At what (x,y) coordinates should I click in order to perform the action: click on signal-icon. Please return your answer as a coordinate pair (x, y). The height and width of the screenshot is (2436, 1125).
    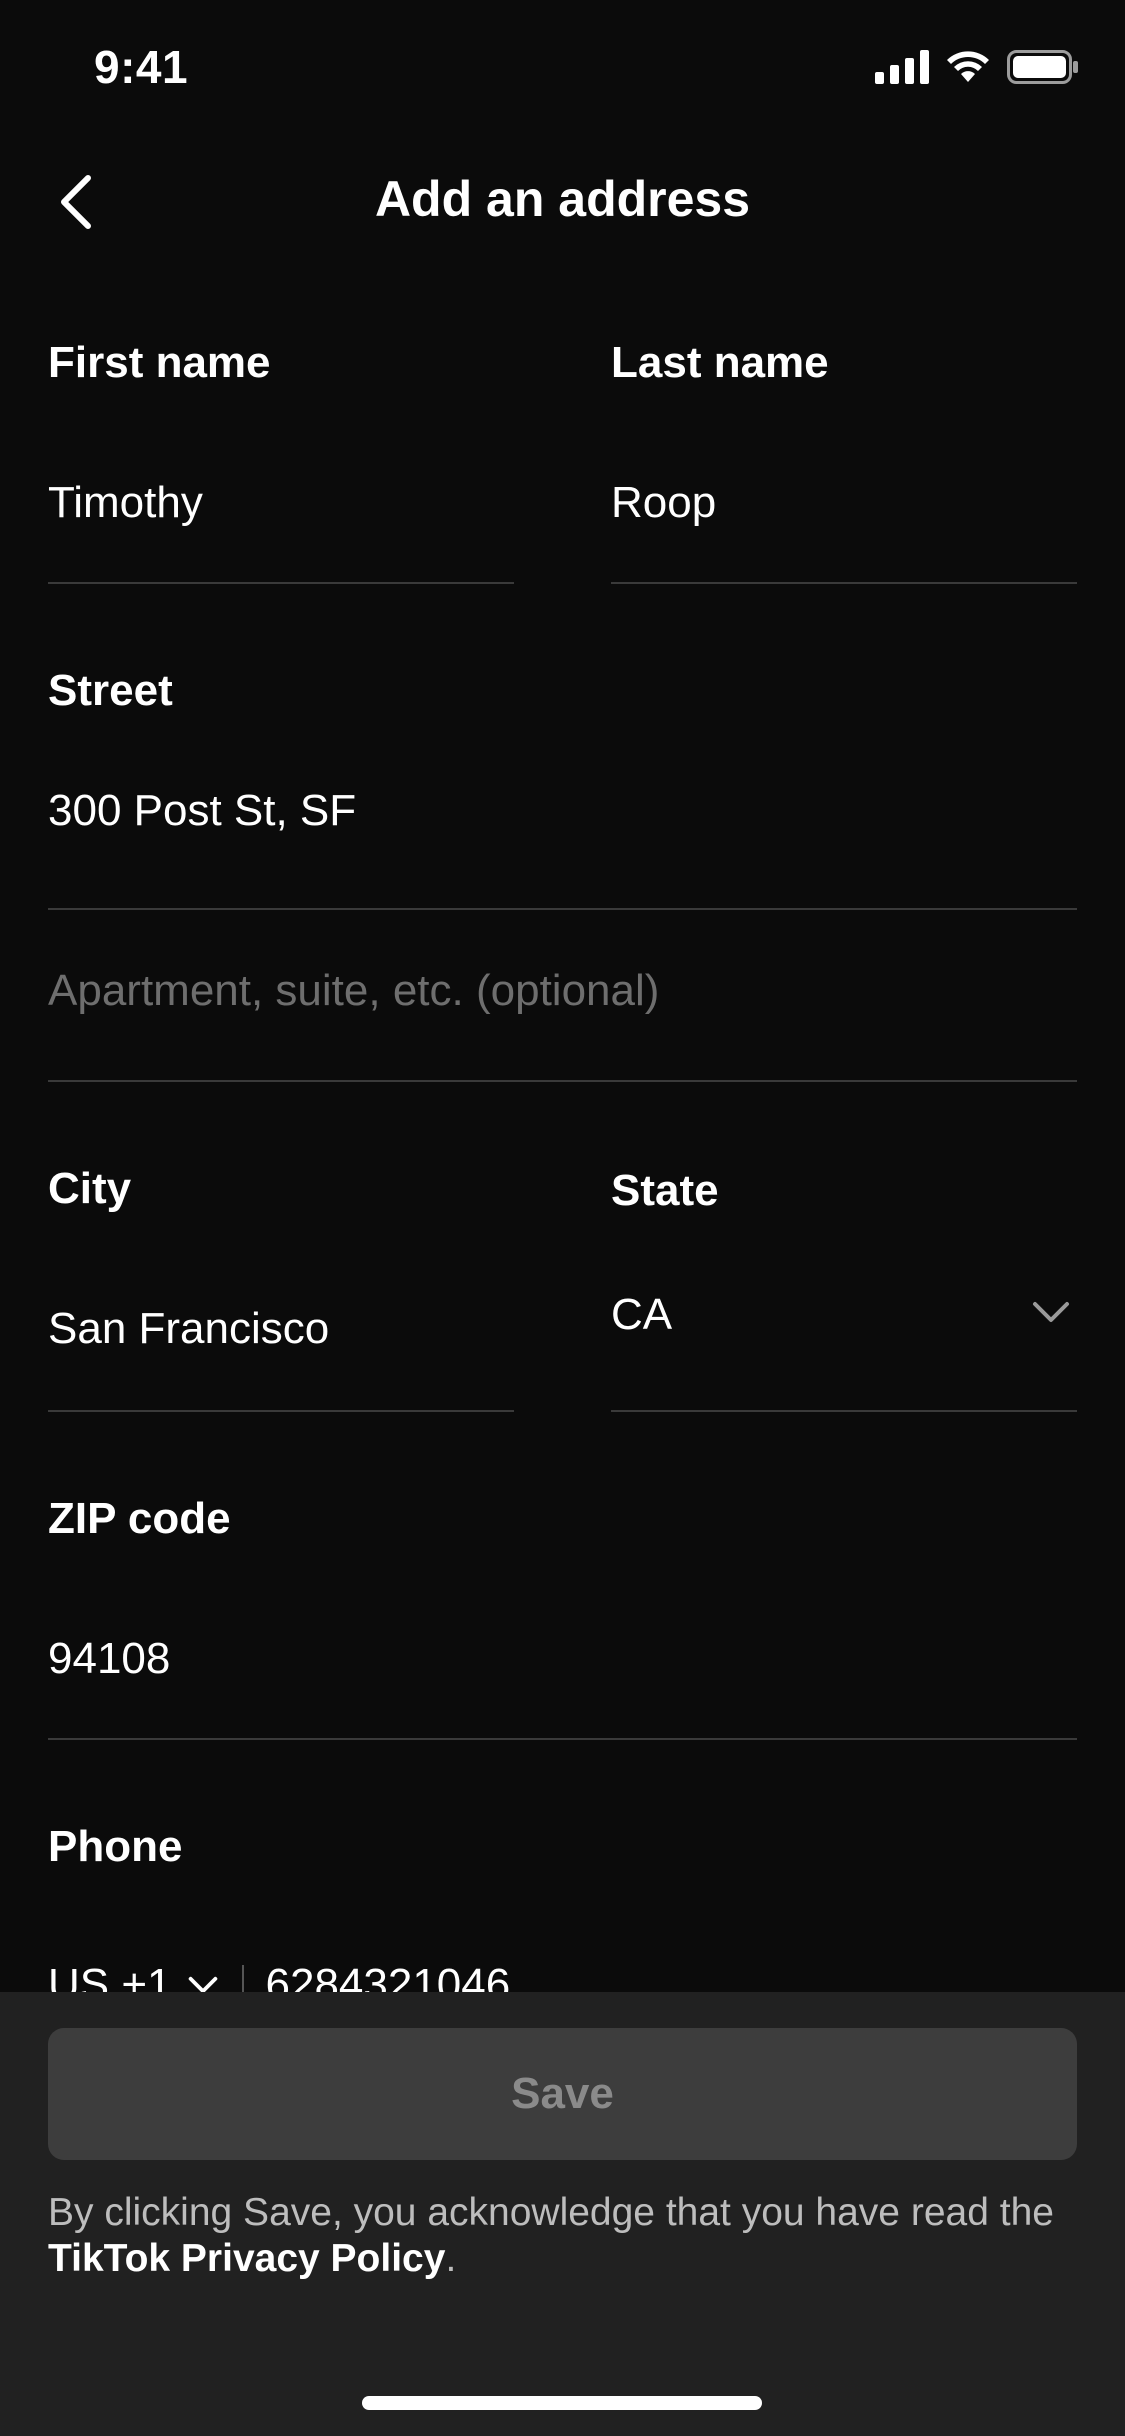
    Looking at the image, I should click on (902, 67).